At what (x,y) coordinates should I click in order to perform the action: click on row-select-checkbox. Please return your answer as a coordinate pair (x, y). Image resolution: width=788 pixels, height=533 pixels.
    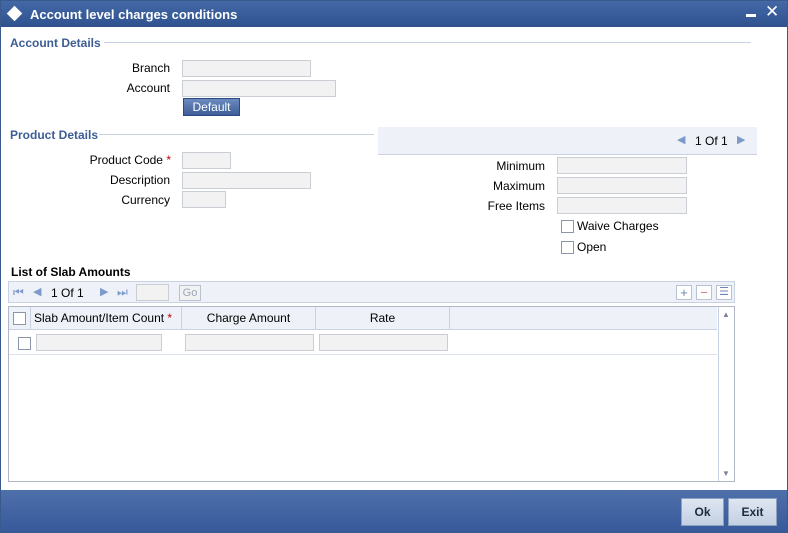
    Looking at the image, I should click on (24, 343).